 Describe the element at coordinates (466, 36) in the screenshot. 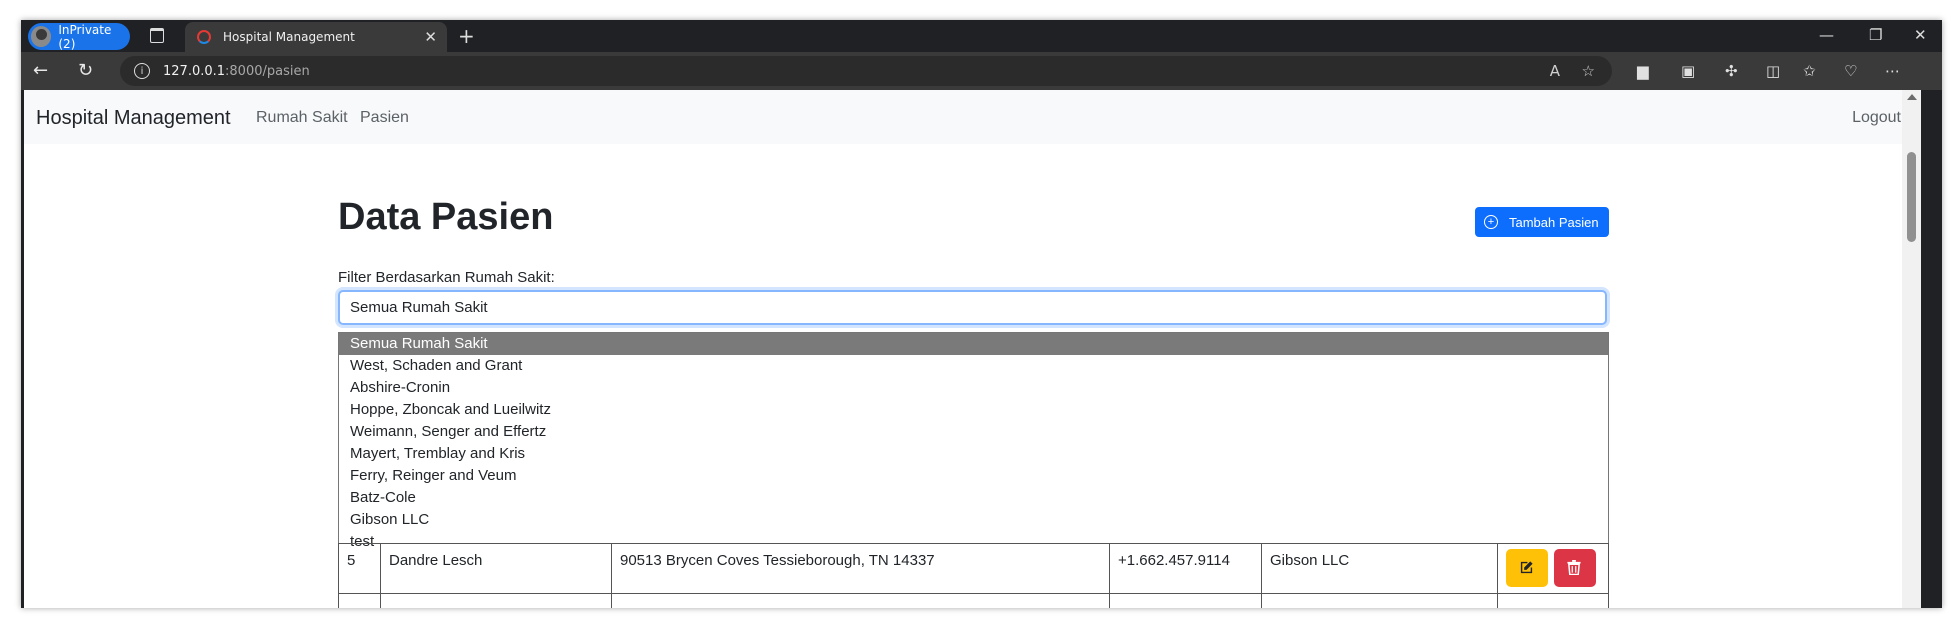

I see `new-tab-icon: +` at that location.